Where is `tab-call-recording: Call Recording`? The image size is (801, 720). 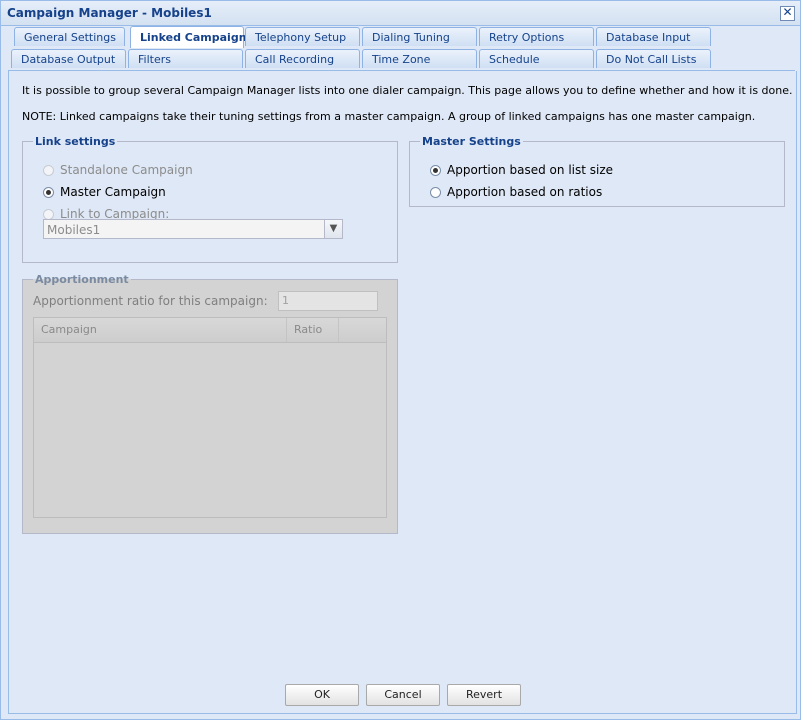 tab-call-recording: Call Recording is located at coordinates (302, 58).